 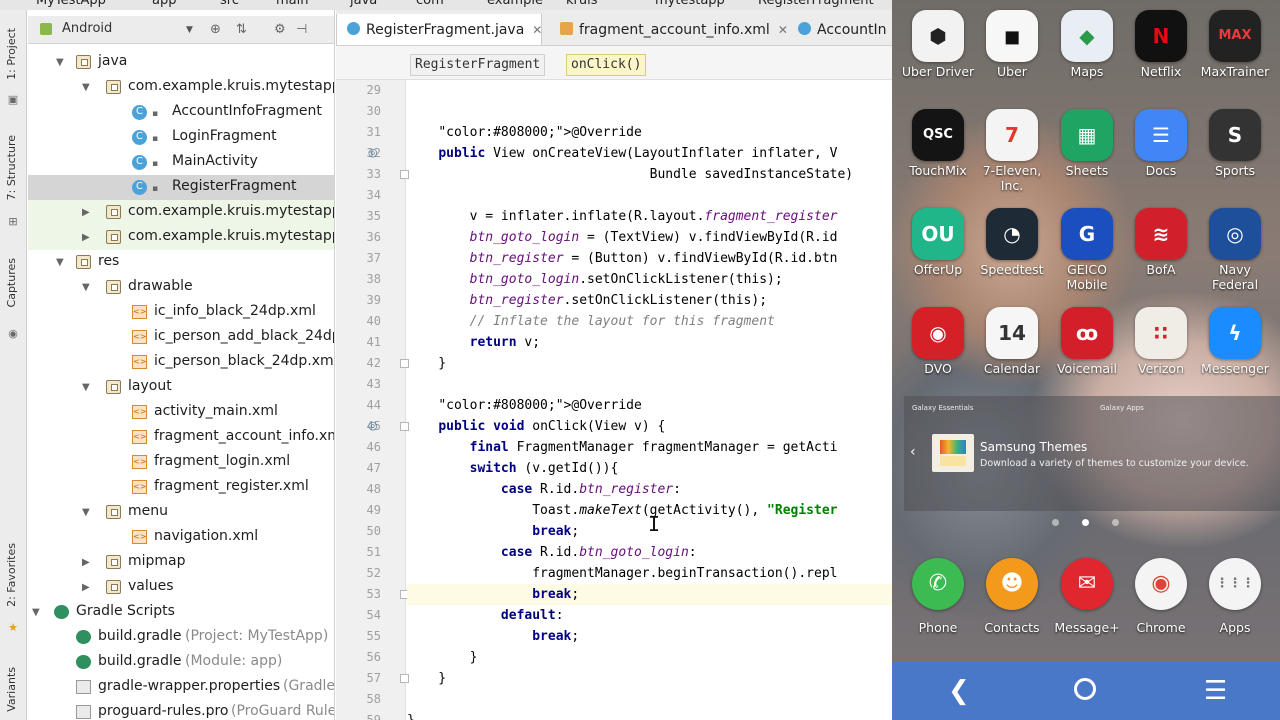 What do you see at coordinates (181, 112) in the screenshot?
I see `tree-row: C ▪ AccountInfoFragment` at bounding box center [181, 112].